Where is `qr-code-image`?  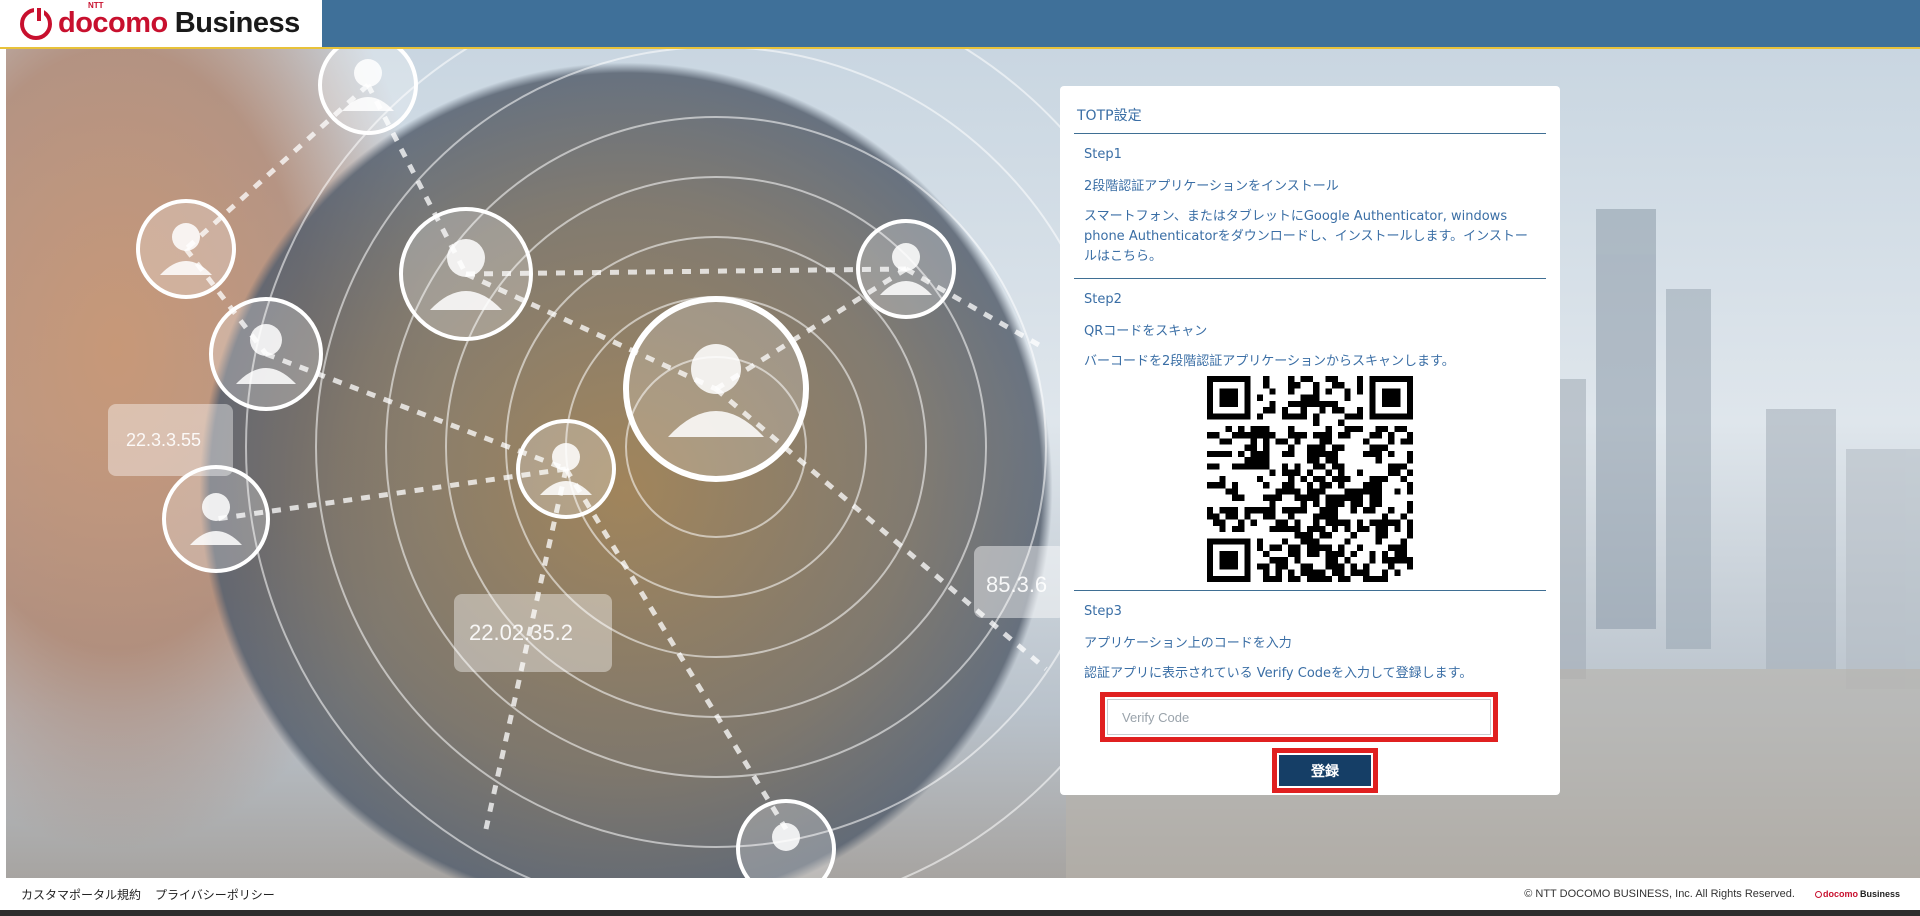 qr-code-image is located at coordinates (1310, 479).